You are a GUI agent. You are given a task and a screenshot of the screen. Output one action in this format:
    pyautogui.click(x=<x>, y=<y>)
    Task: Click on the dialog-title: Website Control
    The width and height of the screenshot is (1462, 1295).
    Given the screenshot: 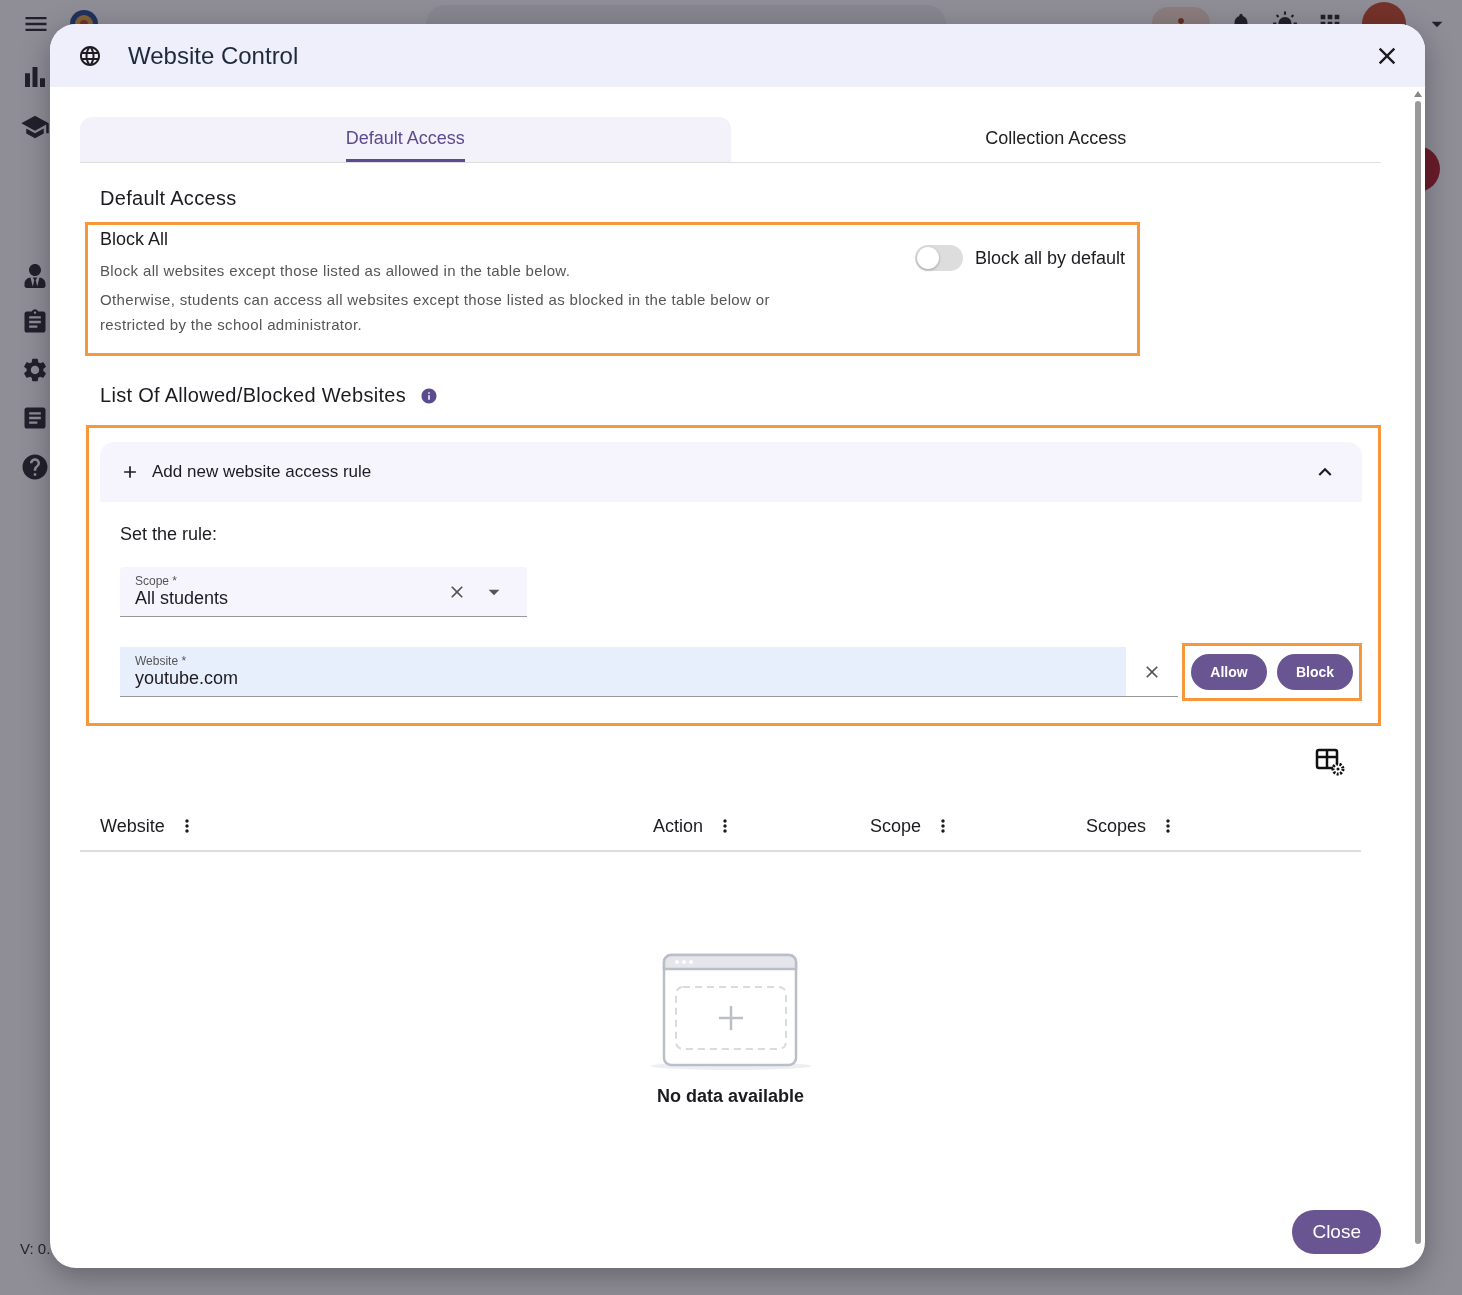 What is the action you would take?
    pyautogui.click(x=214, y=55)
    